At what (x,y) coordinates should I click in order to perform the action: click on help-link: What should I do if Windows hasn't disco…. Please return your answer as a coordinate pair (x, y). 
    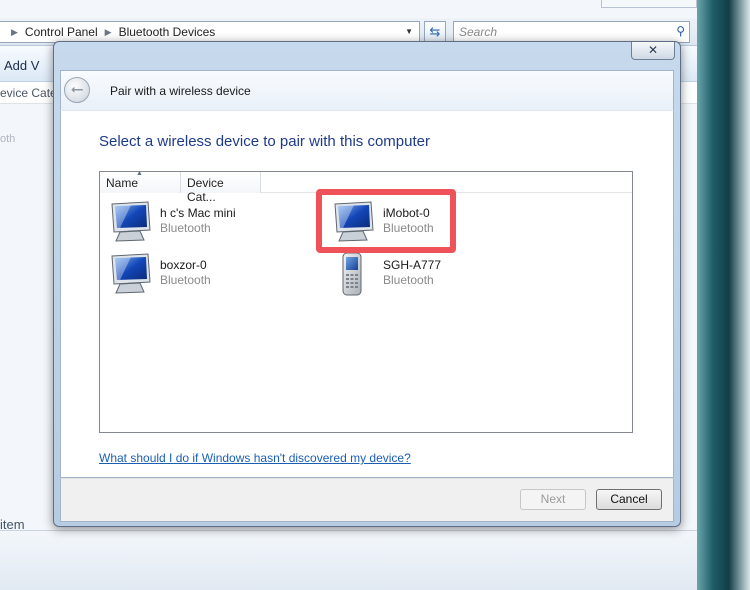
    Looking at the image, I should click on (255, 458).